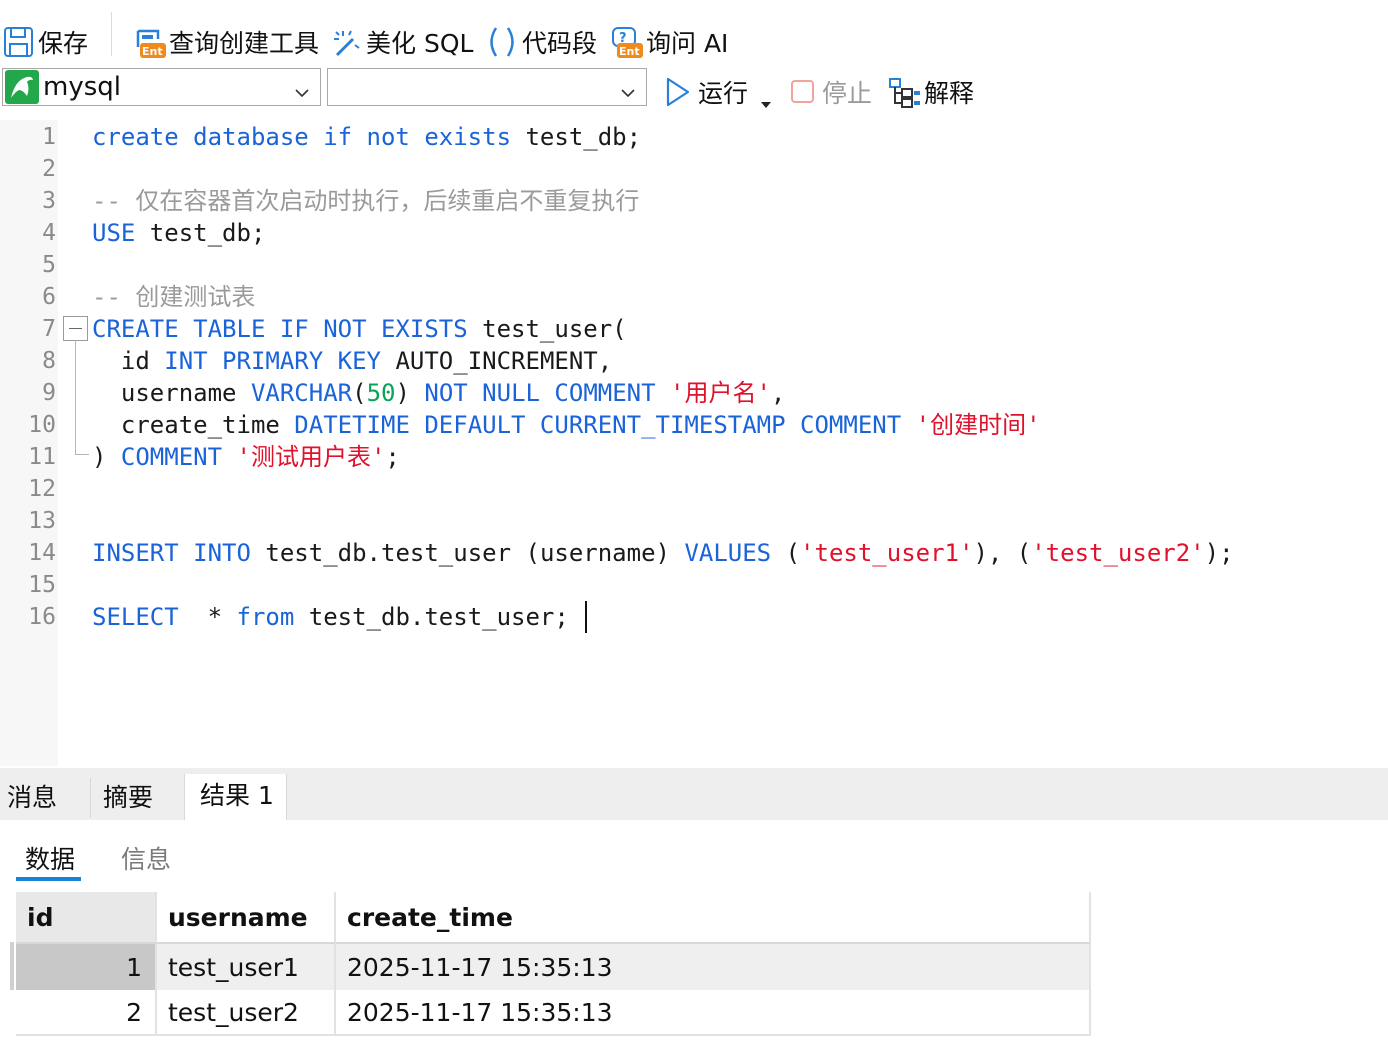 This screenshot has width=1388, height=1054. Describe the element at coordinates (720, 393) in the screenshot. I see `code-token: '用户名'` at that location.